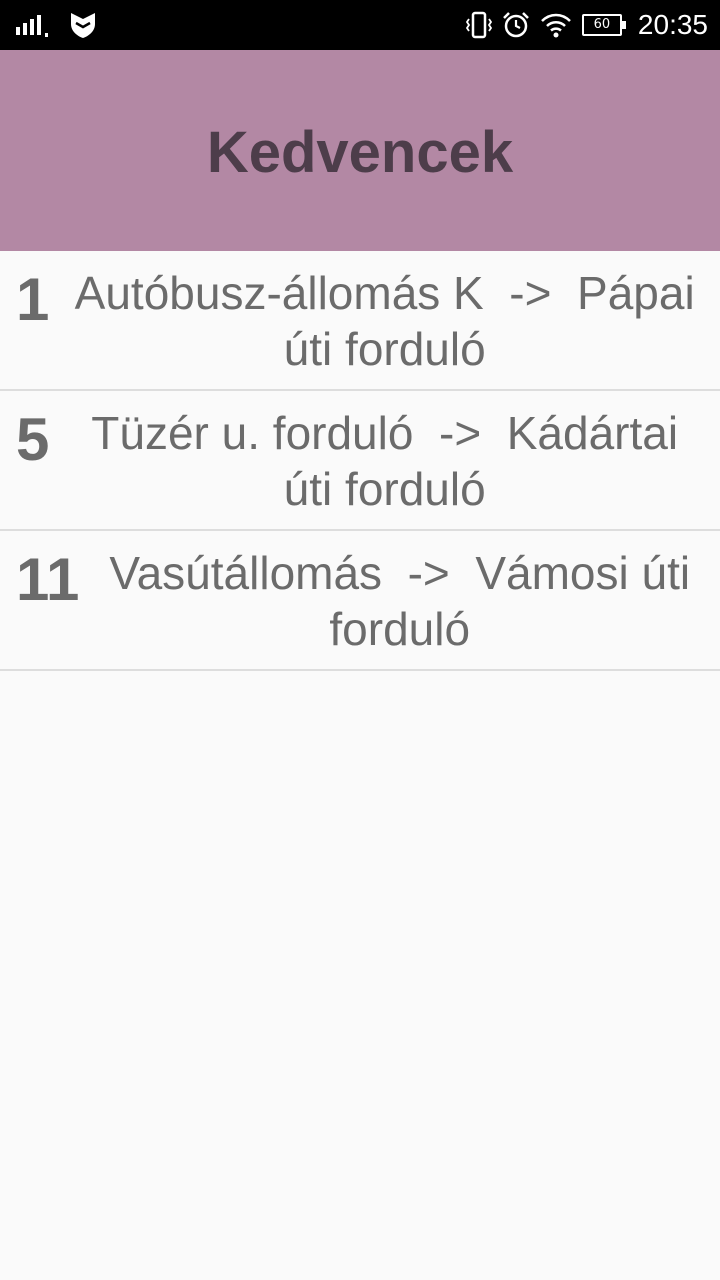  I want to click on signal-icon, so click(33, 25).